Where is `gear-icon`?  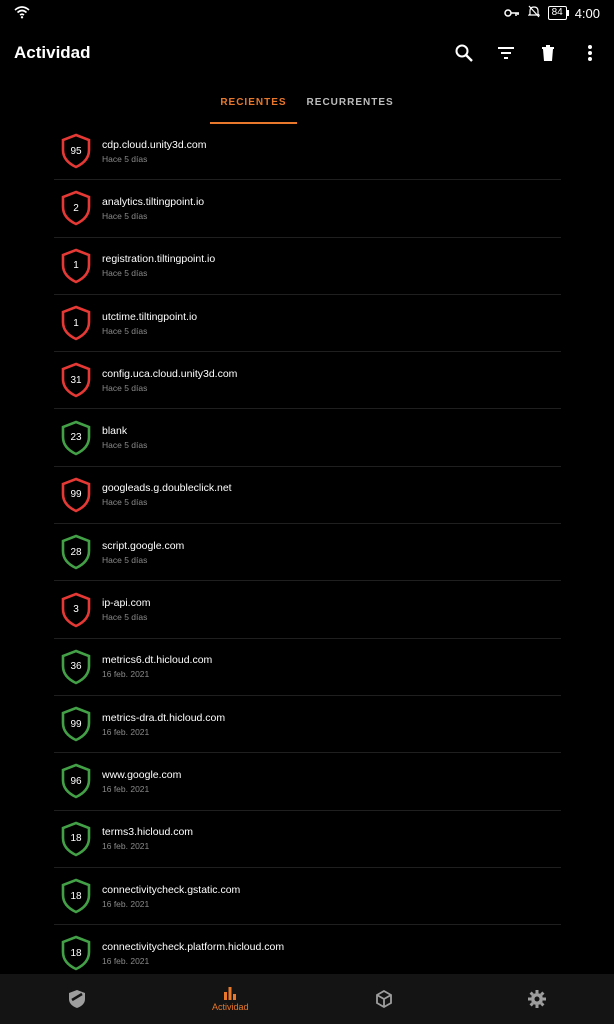
gear-icon is located at coordinates (537, 999).